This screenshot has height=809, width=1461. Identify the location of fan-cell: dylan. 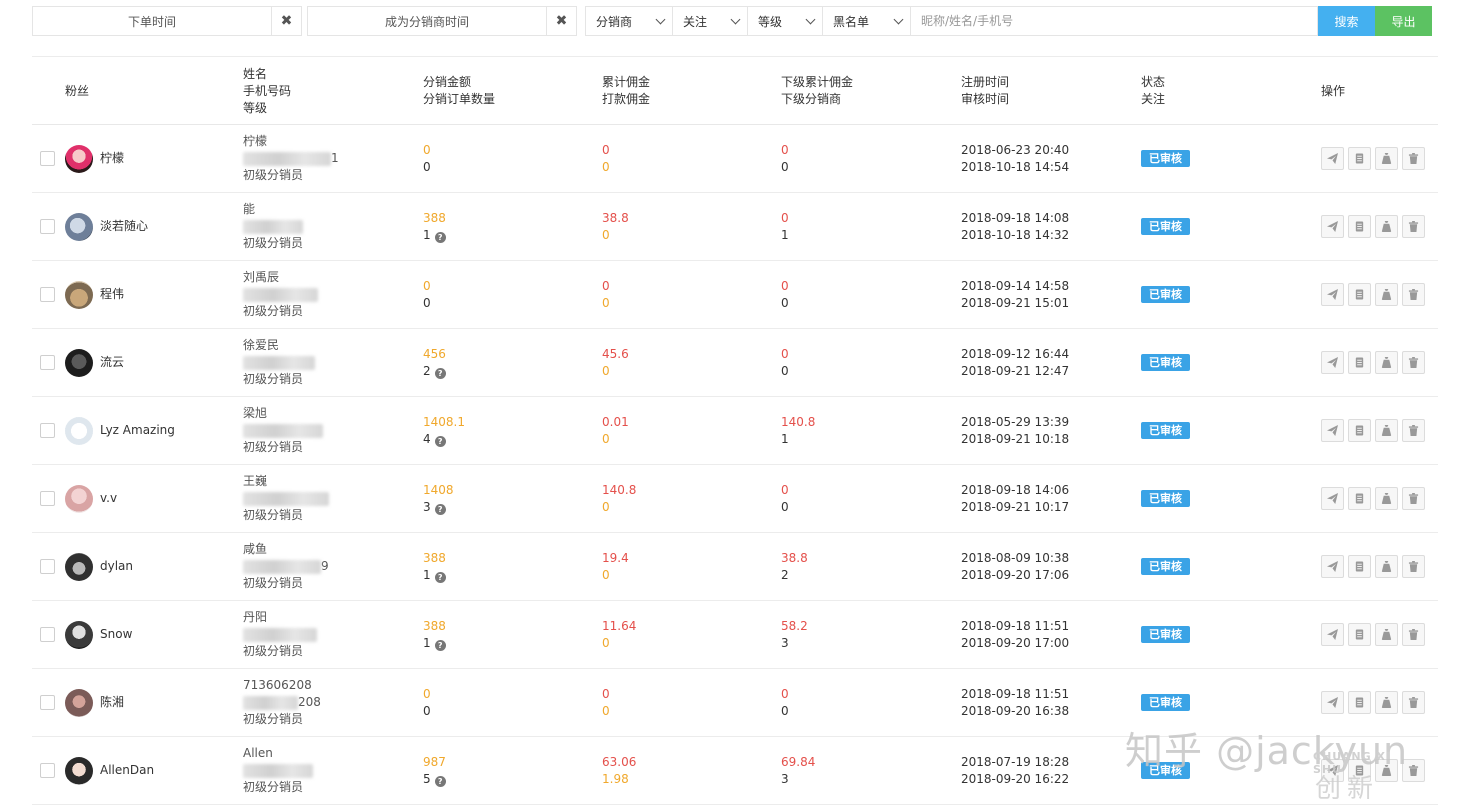
(99, 566).